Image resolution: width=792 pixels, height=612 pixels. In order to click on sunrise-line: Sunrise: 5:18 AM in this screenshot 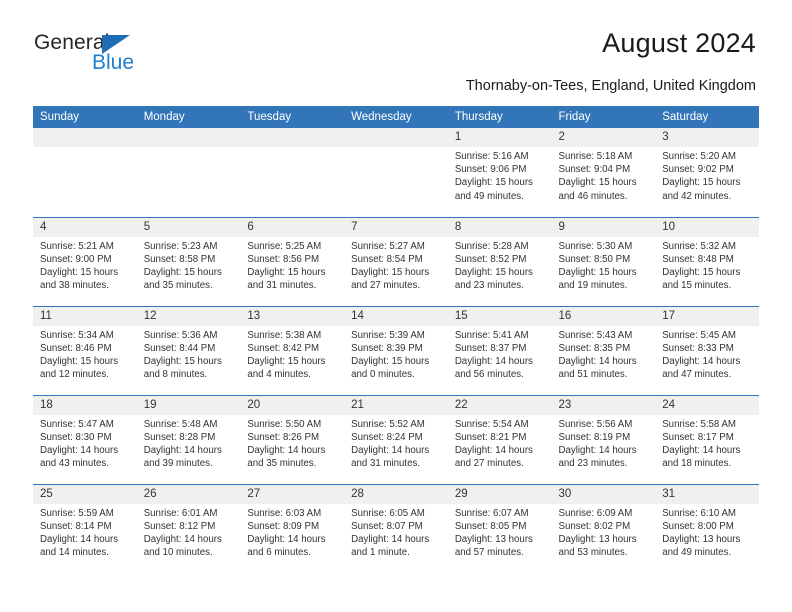, I will do `click(595, 156)`.